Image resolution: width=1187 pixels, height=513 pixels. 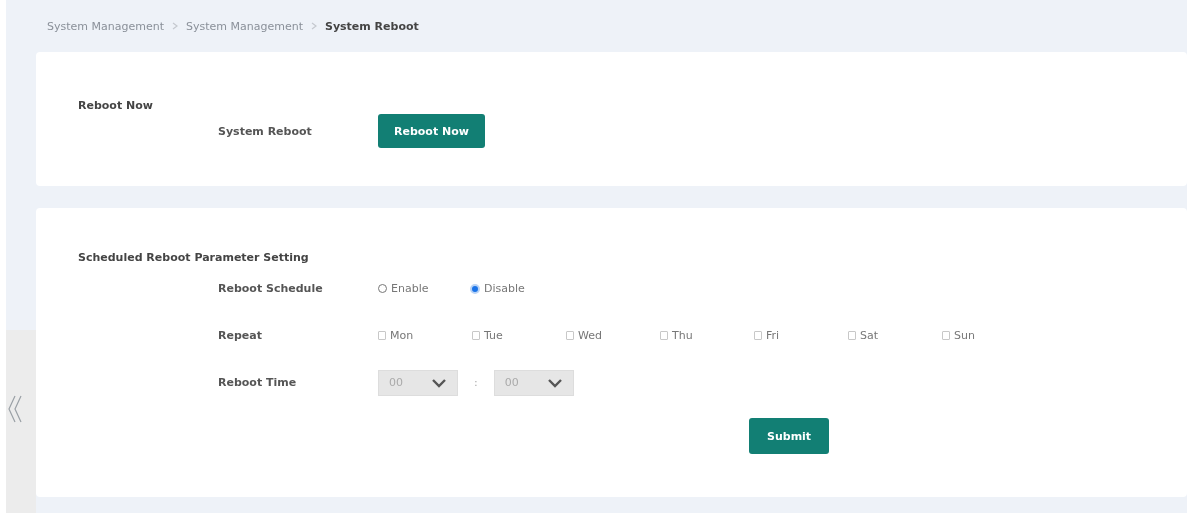 I want to click on checkbox-label: Wed, so click(x=590, y=335).